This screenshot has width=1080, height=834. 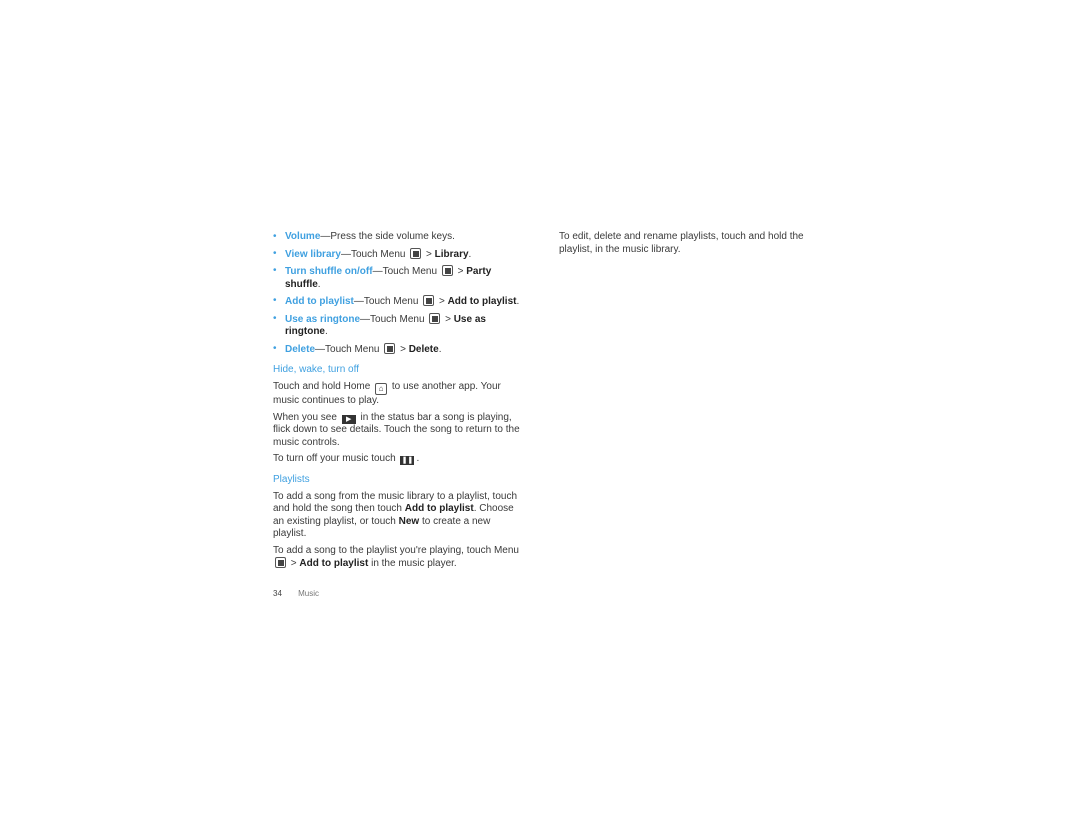 I want to click on bullet-term: Volume, so click(x=303, y=236).